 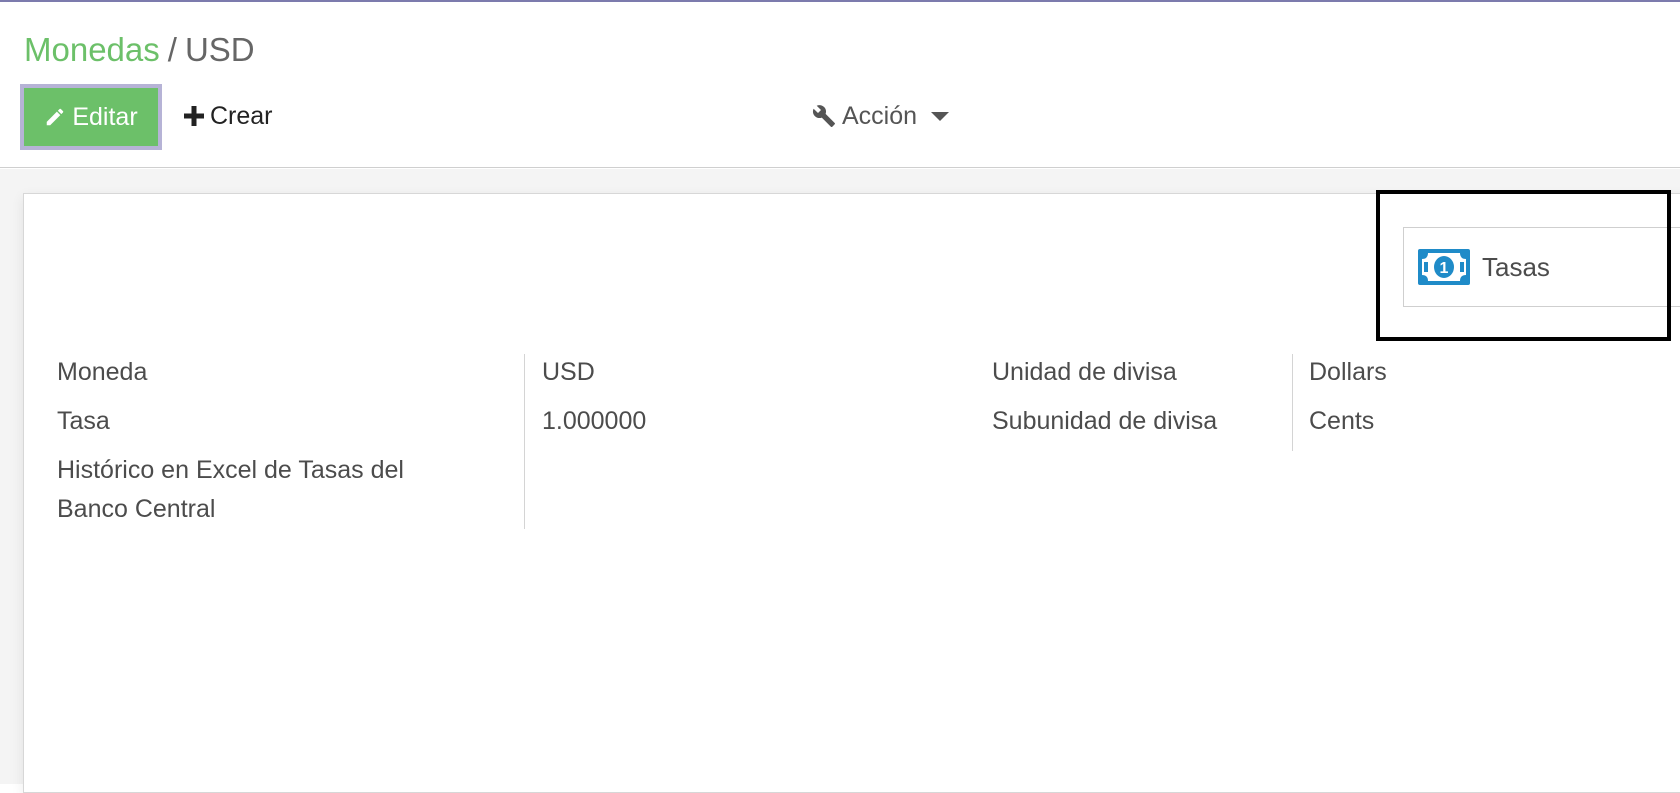 I want to click on field-value-currency-unit: Dollars, so click(x=1348, y=372).